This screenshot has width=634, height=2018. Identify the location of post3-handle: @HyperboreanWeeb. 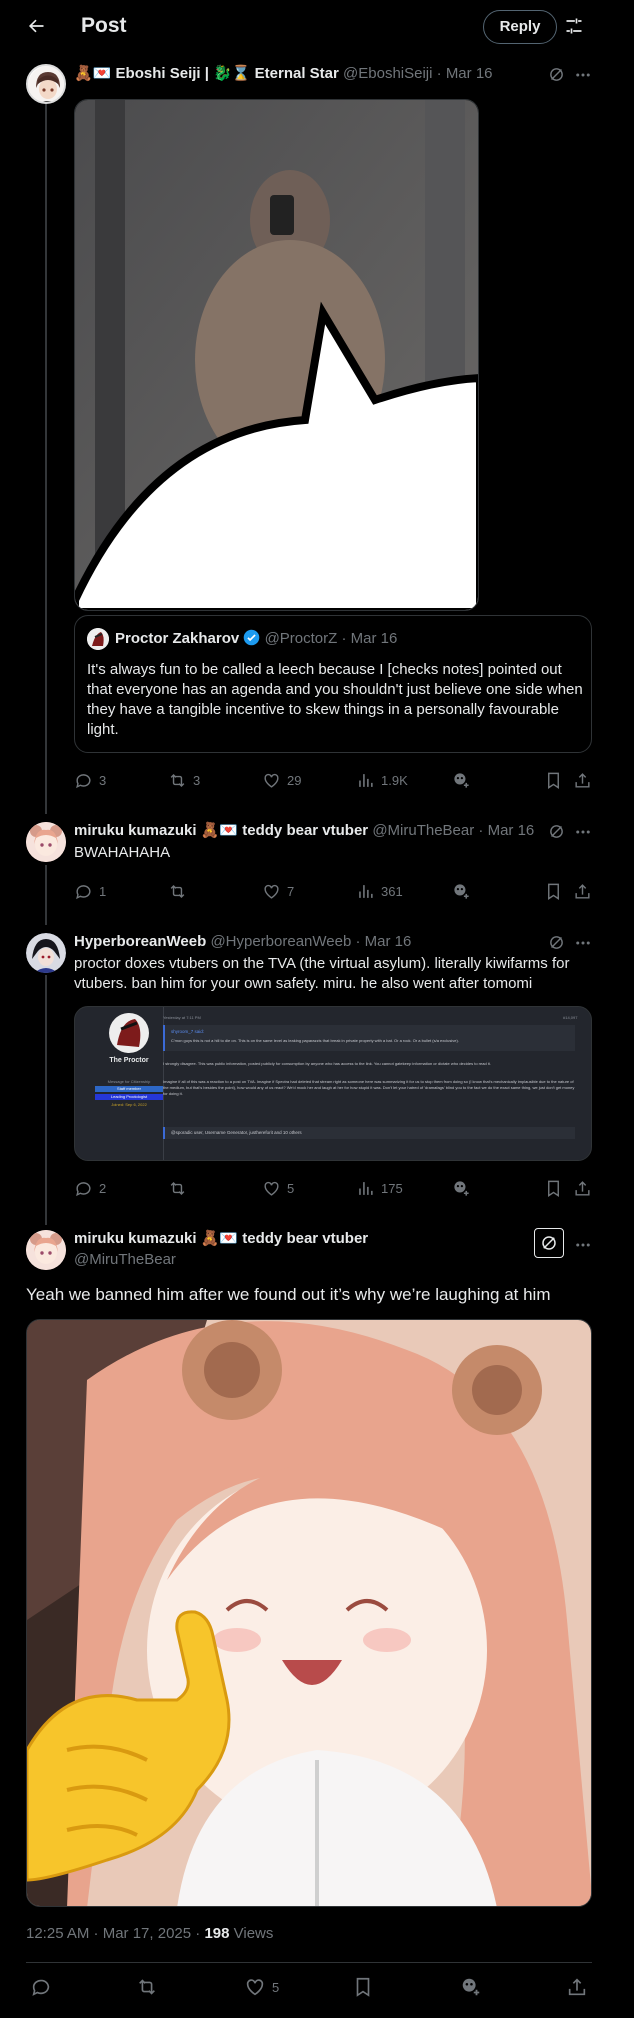
(280, 941).